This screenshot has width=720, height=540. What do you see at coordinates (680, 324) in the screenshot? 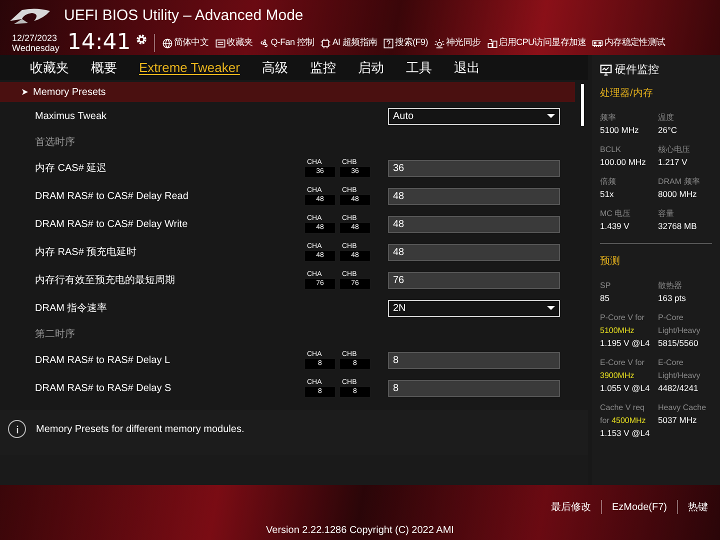
I see `monitor-label: P-Core Light/Heavy` at bounding box center [680, 324].